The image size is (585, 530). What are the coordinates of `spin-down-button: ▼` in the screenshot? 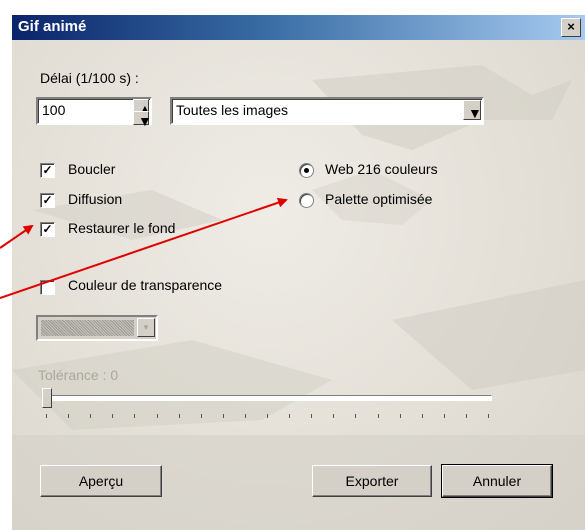 It's located at (142, 120).